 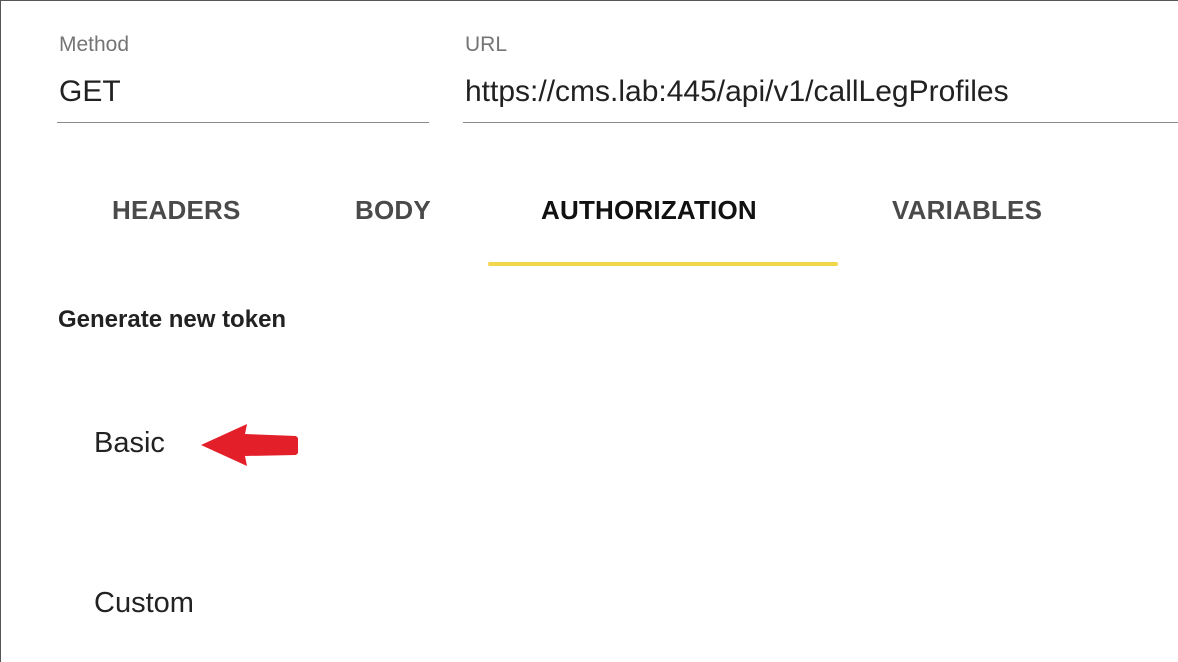 I want to click on arrow-shape, so click(x=249, y=445).